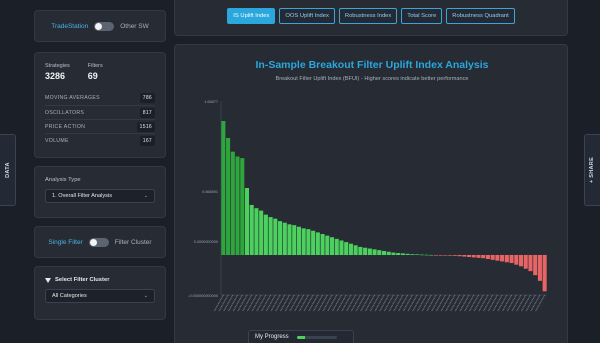  What do you see at coordinates (480, 16) in the screenshot?
I see `tab-robustness-quadrant: Robustness Quadrant` at bounding box center [480, 16].